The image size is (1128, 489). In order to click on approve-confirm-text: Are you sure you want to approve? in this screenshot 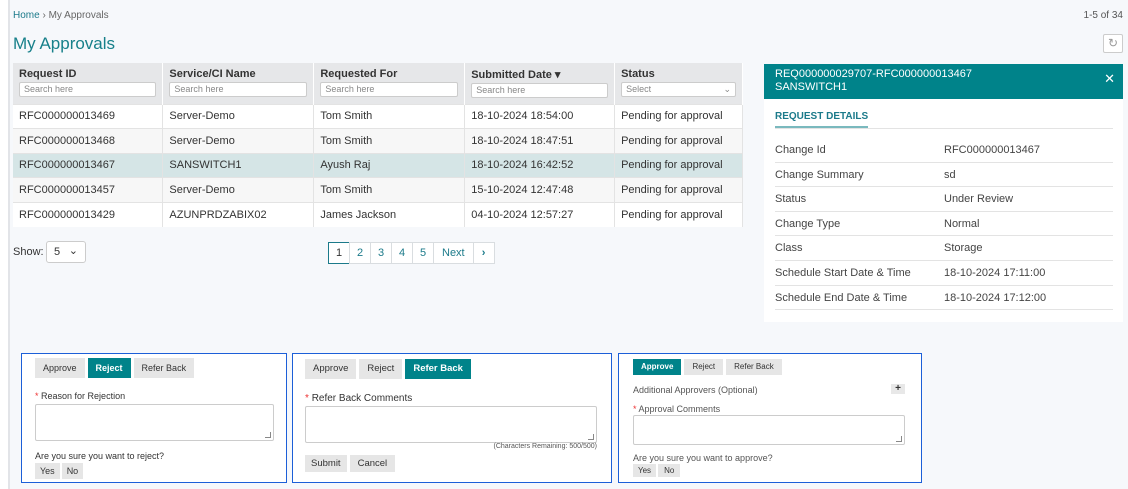, I will do `click(703, 458)`.